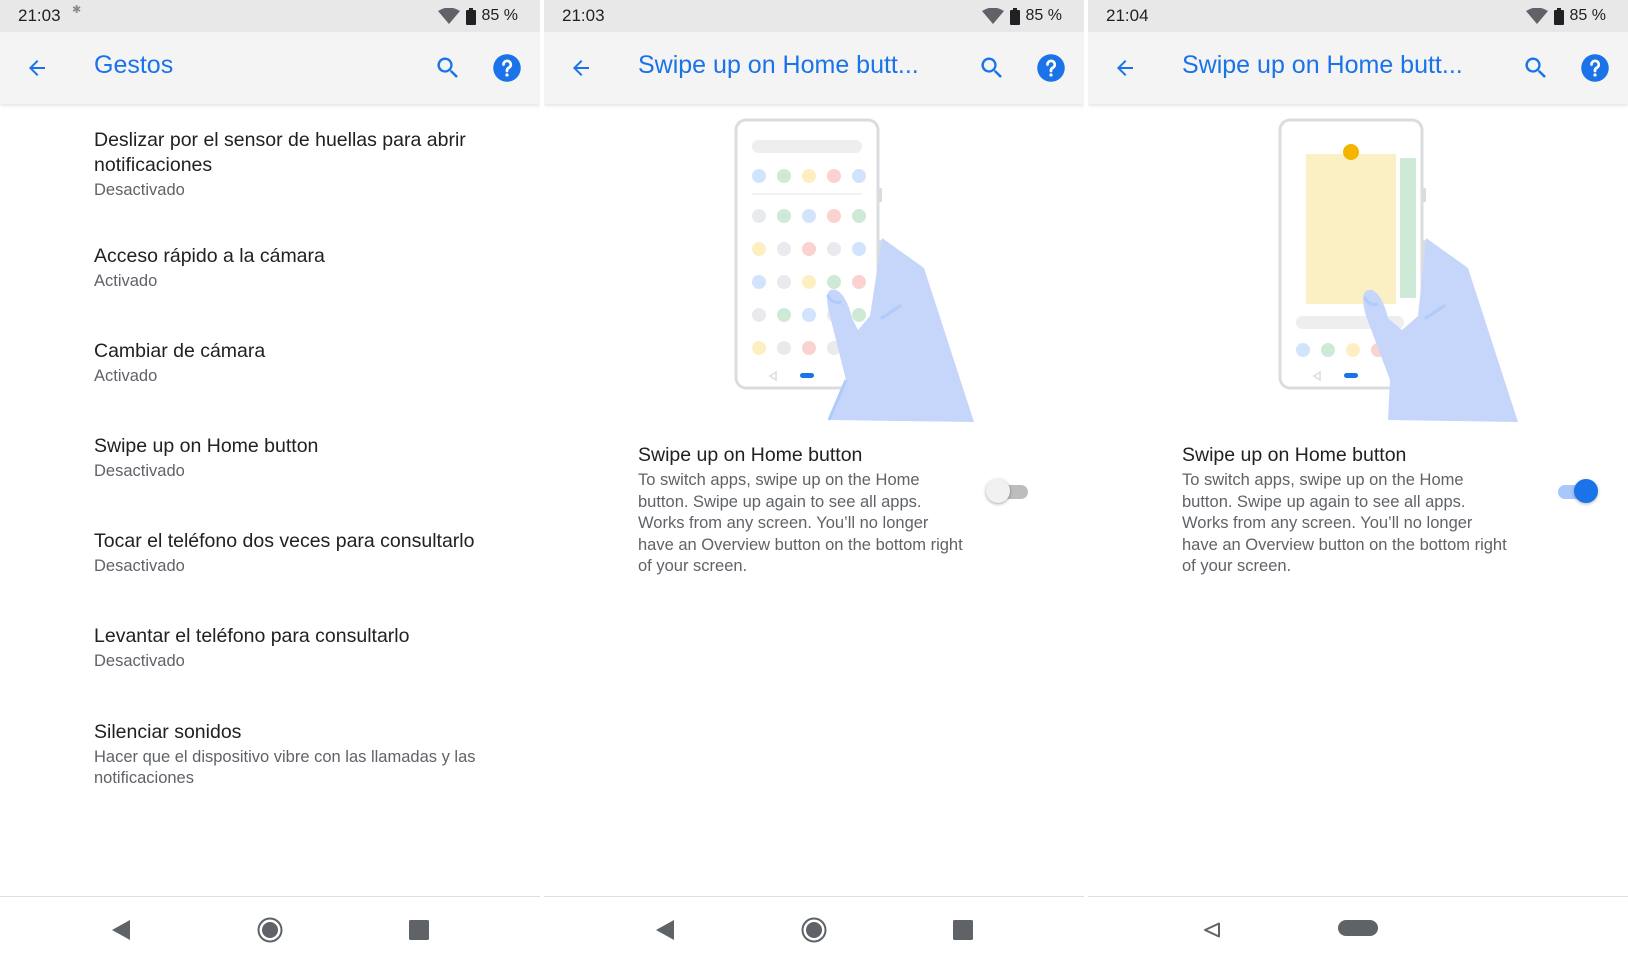 This screenshot has width=1628, height=960. What do you see at coordinates (1398, 270) in the screenshot?
I see `gesture-illustration-overview` at bounding box center [1398, 270].